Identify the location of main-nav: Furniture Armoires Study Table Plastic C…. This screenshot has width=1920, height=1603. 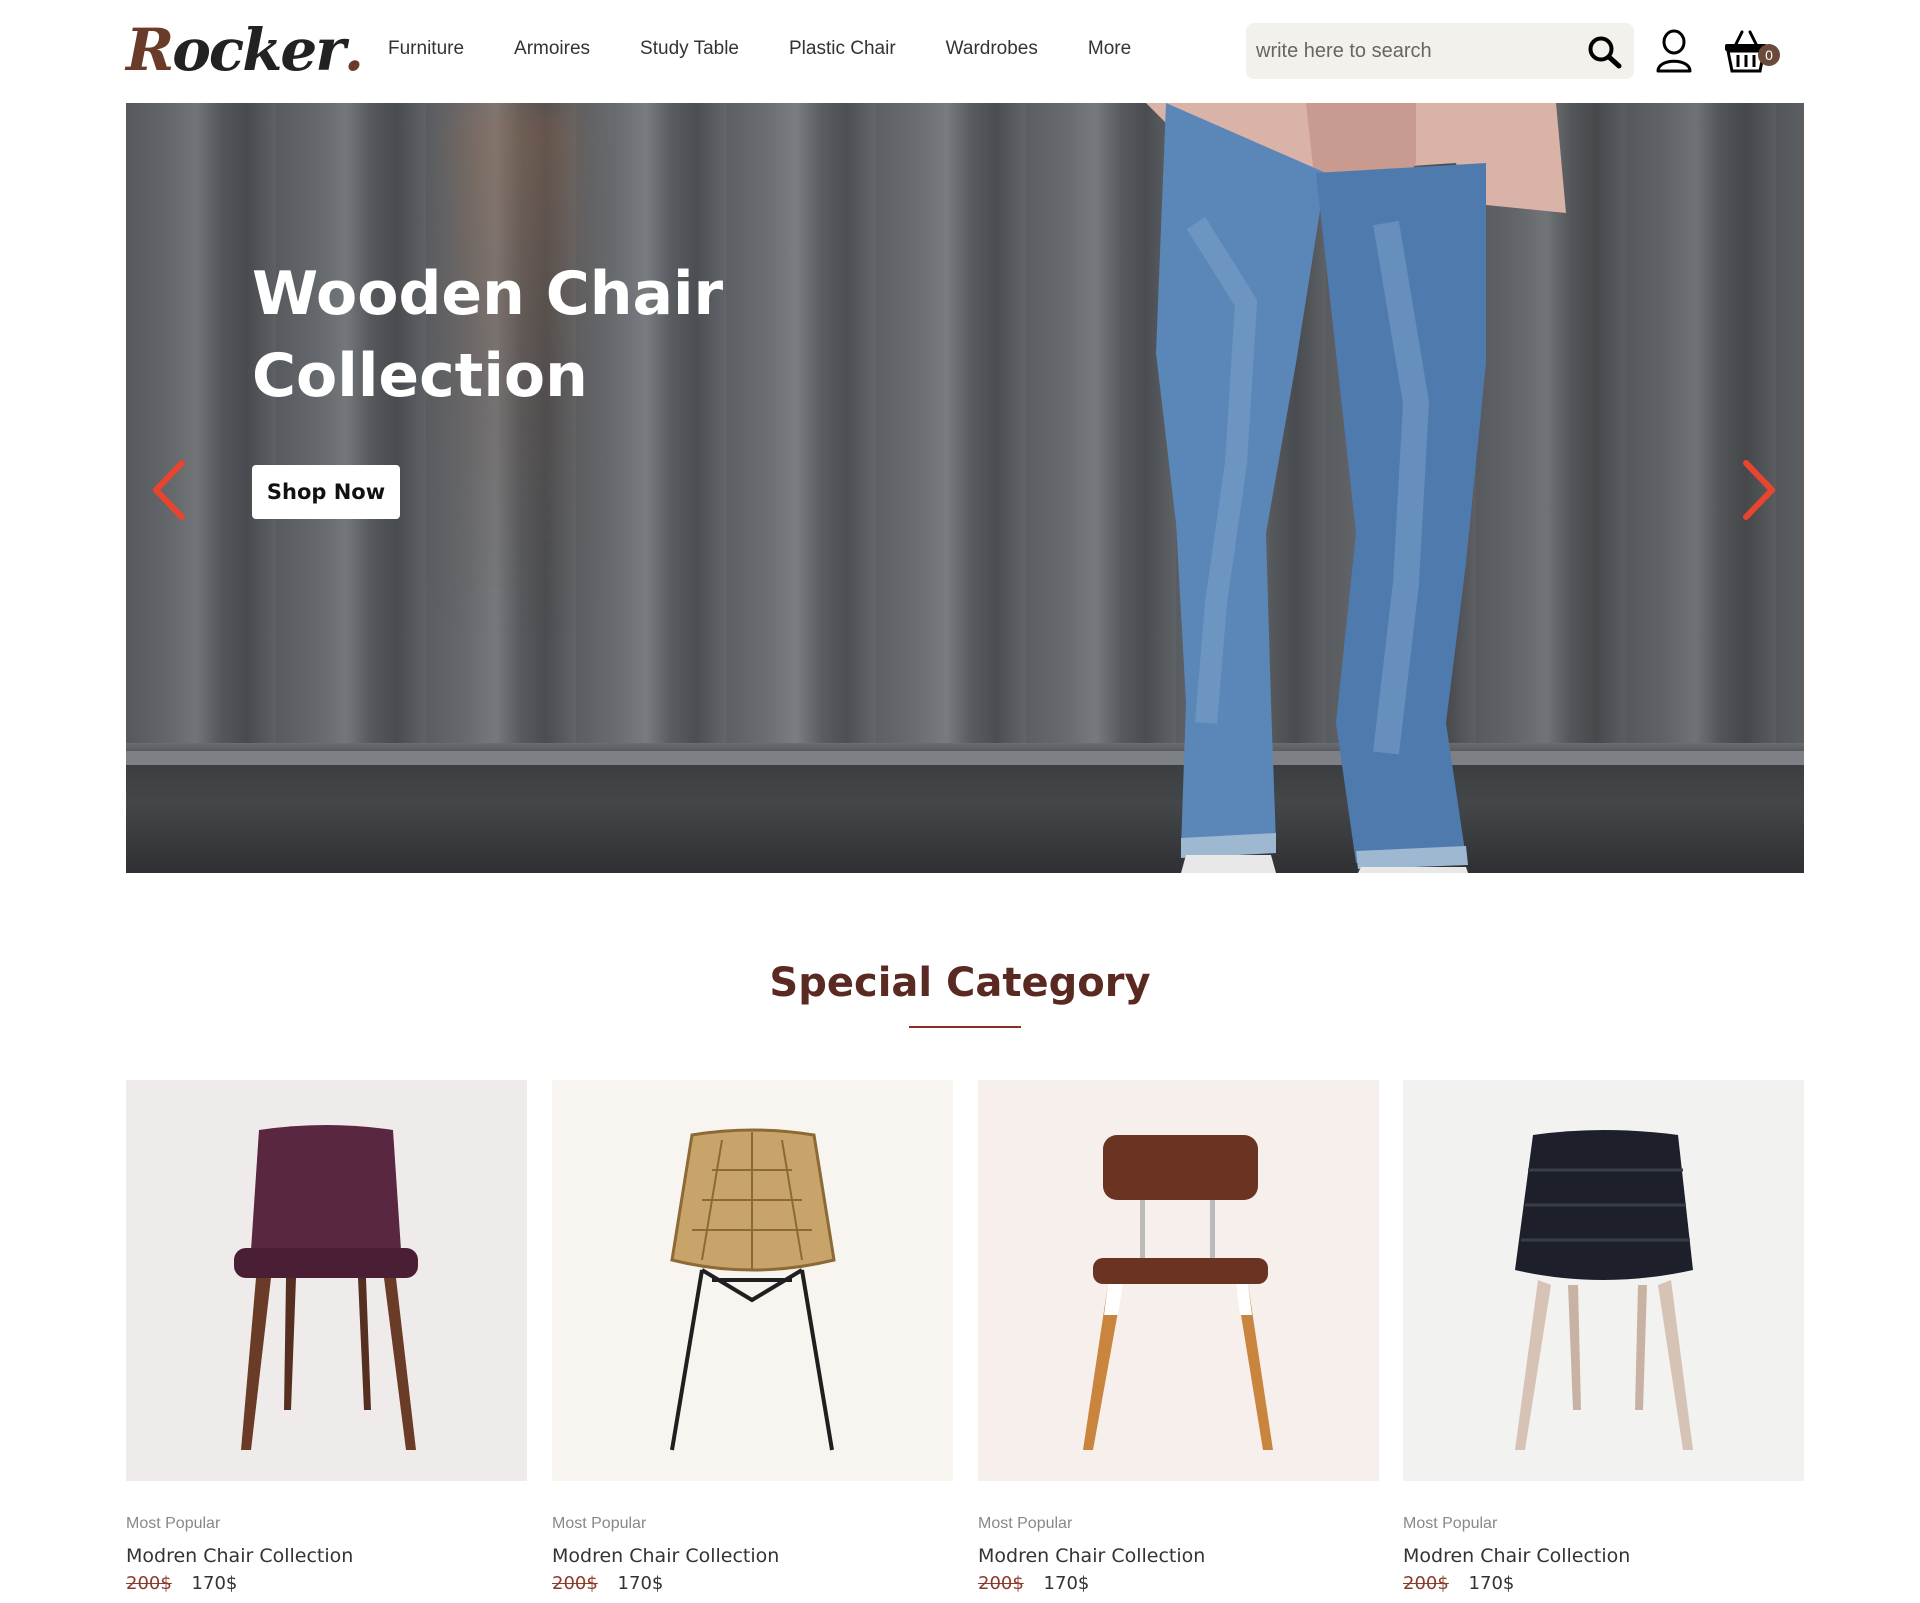
(784, 49).